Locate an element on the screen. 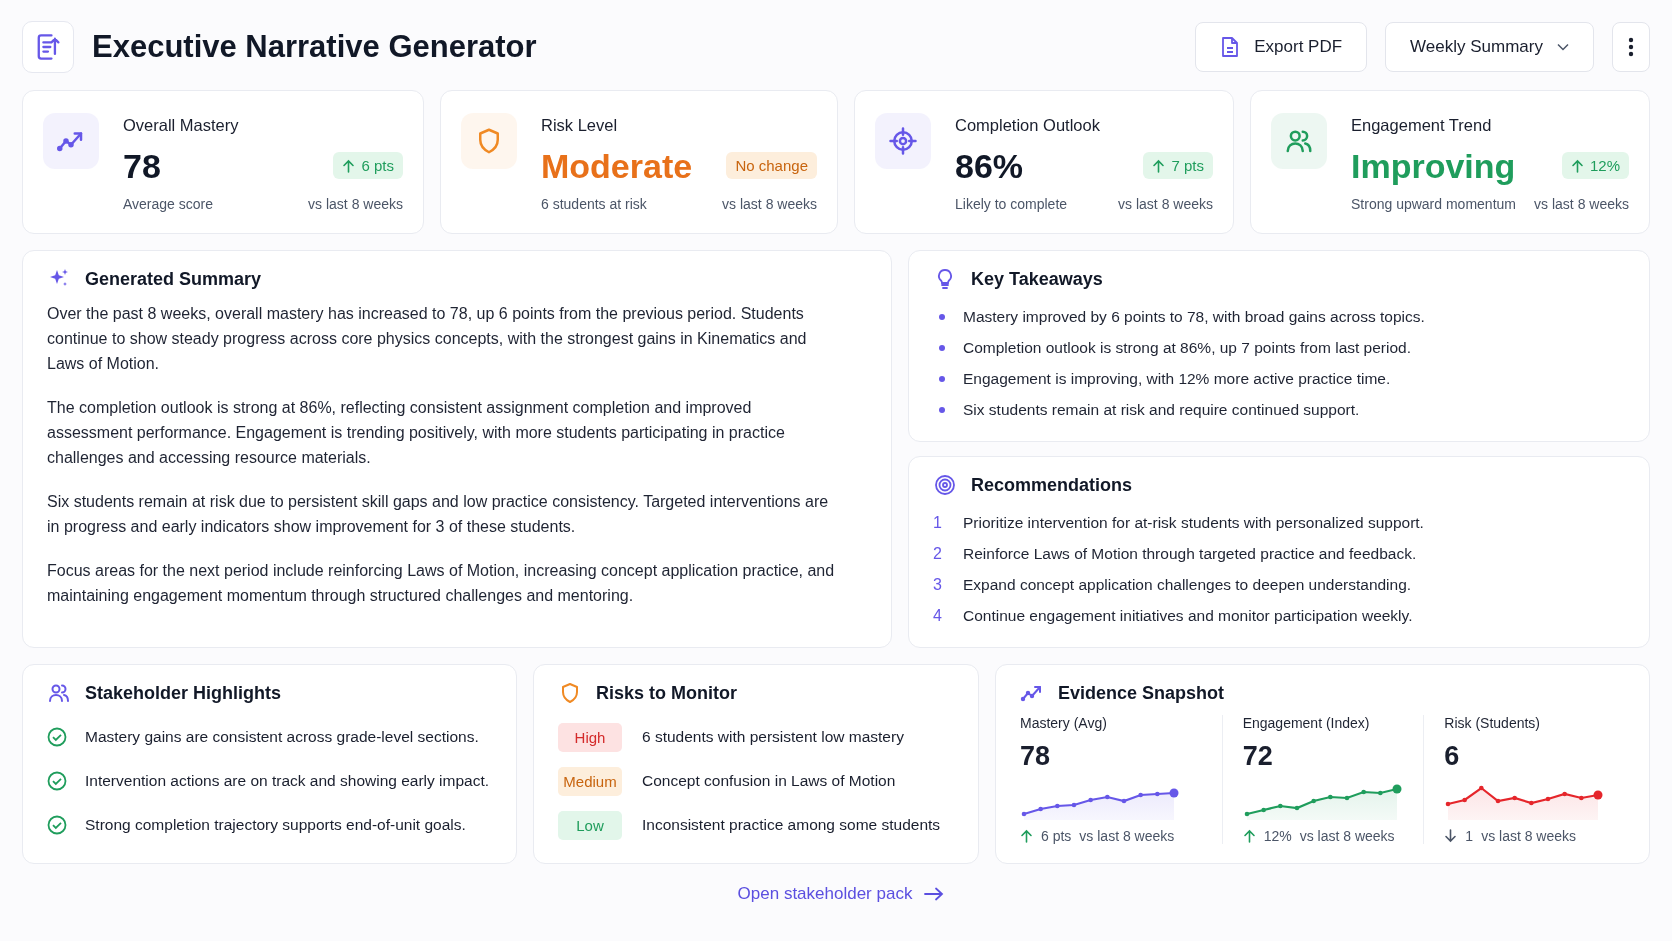  kpi-caption: Average score is located at coordinates (168, 204).